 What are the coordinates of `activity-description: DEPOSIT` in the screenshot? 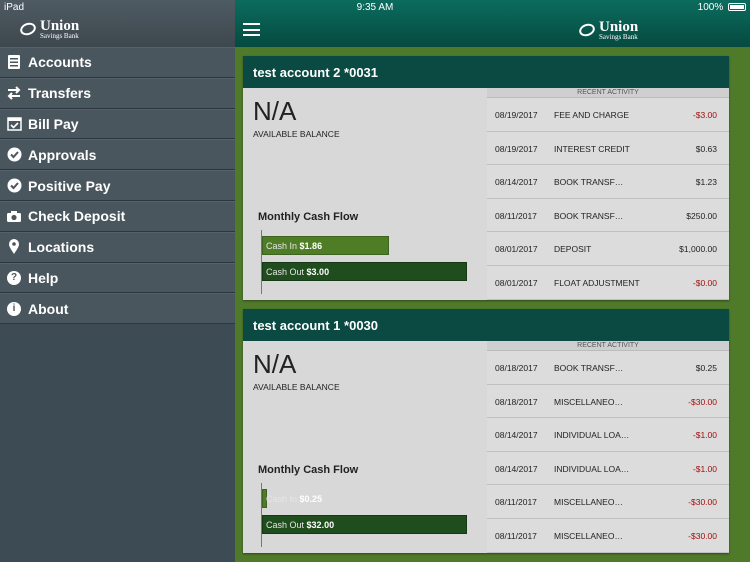 It's located at (573, 249).